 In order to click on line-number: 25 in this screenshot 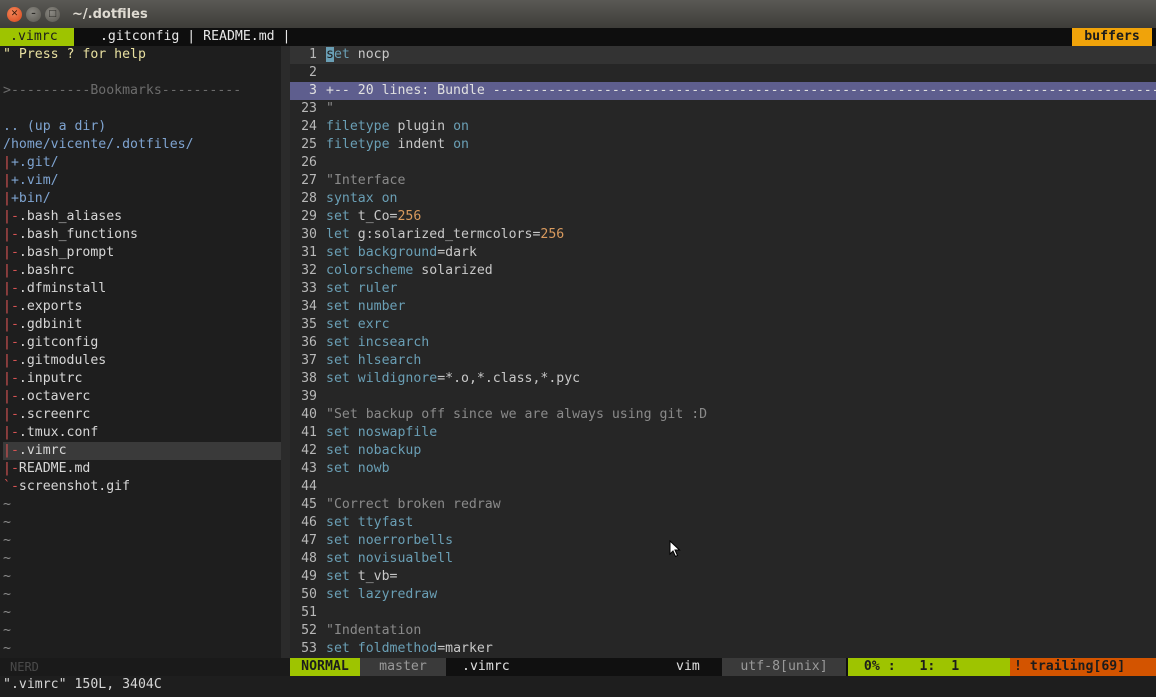, I will do `click(309, 144)`.